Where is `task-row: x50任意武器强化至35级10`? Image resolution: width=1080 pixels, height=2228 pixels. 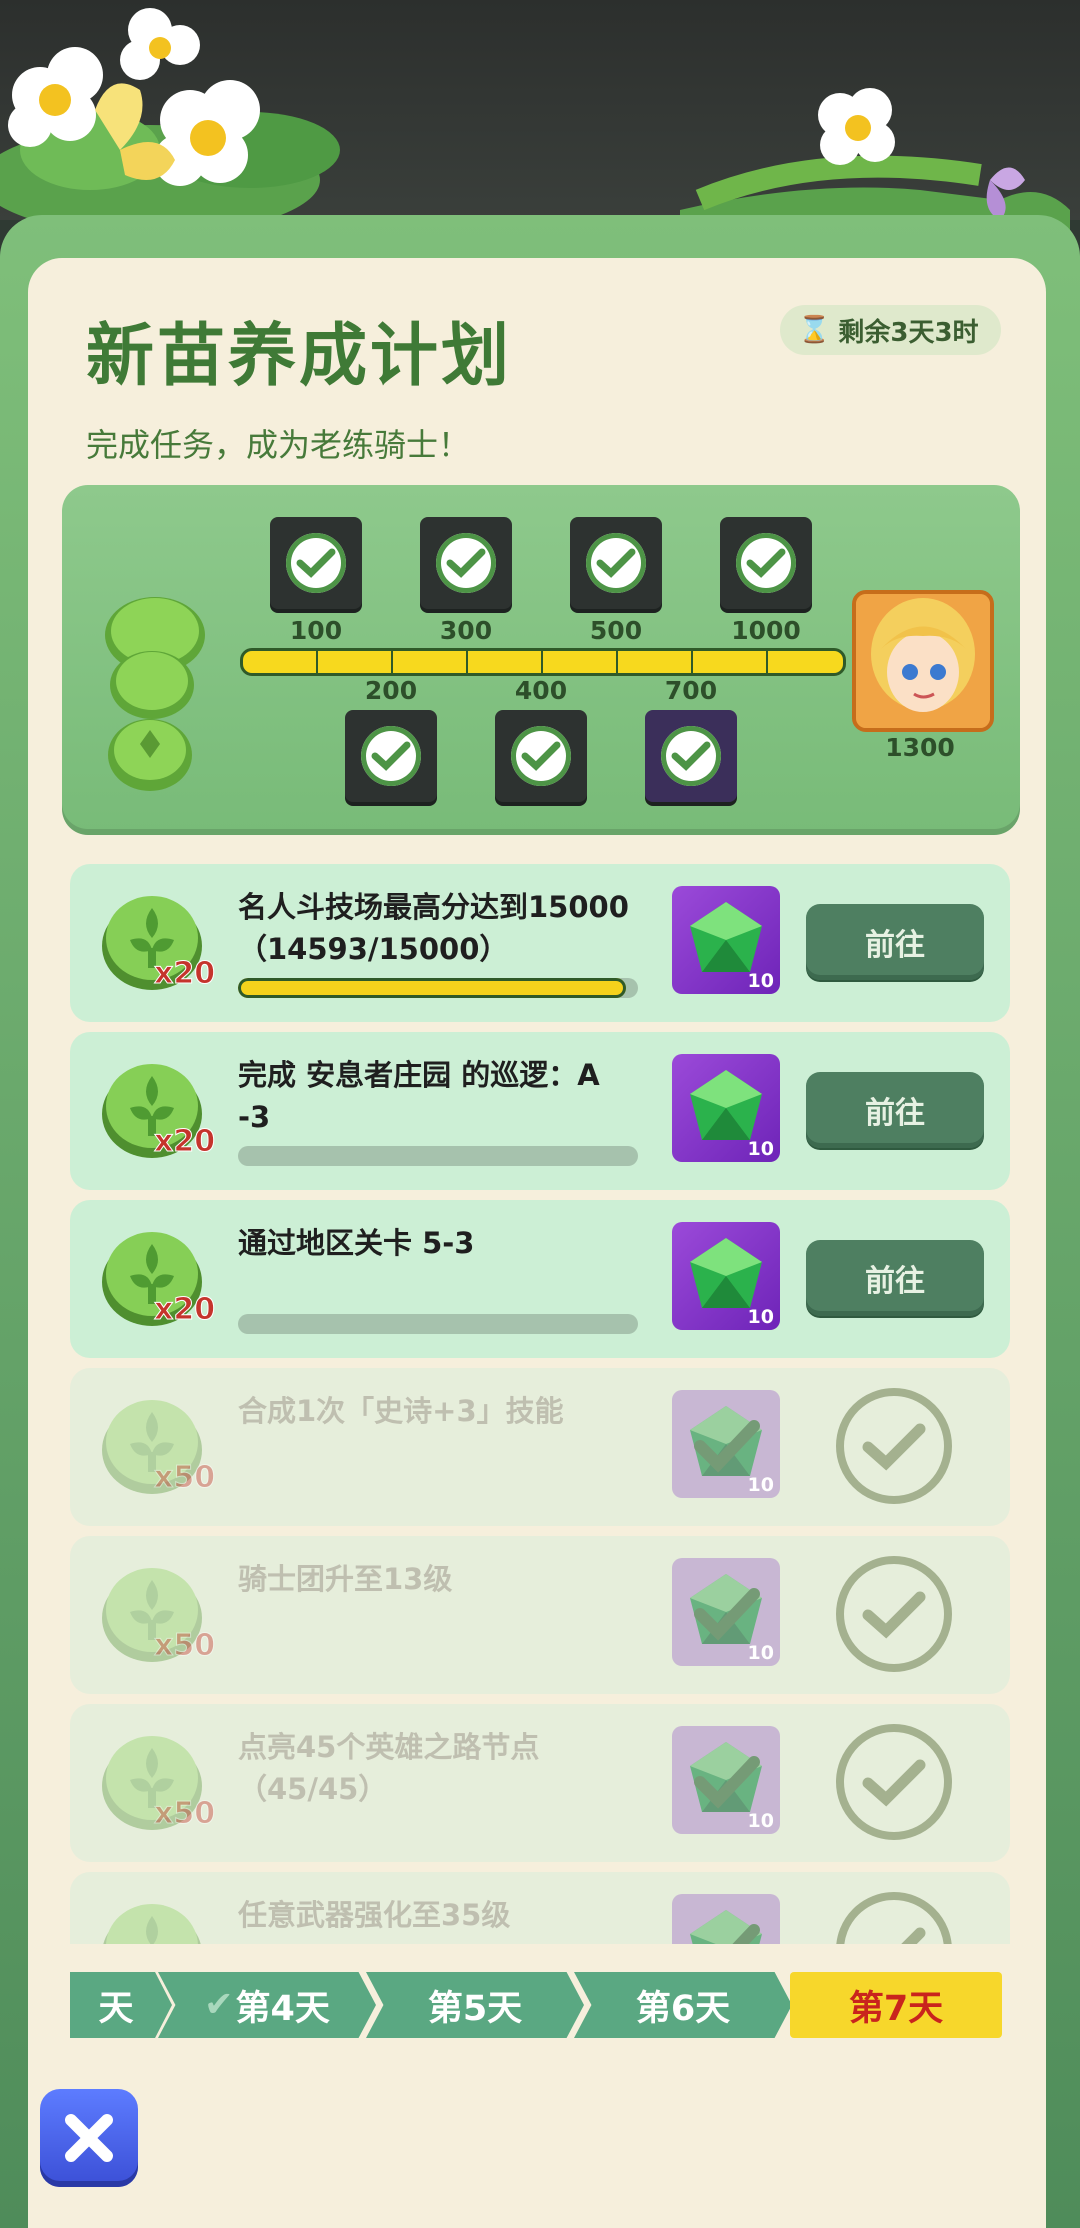 task-row: x50任意武器强化至35级10 is located at coordinates (540, 1908).